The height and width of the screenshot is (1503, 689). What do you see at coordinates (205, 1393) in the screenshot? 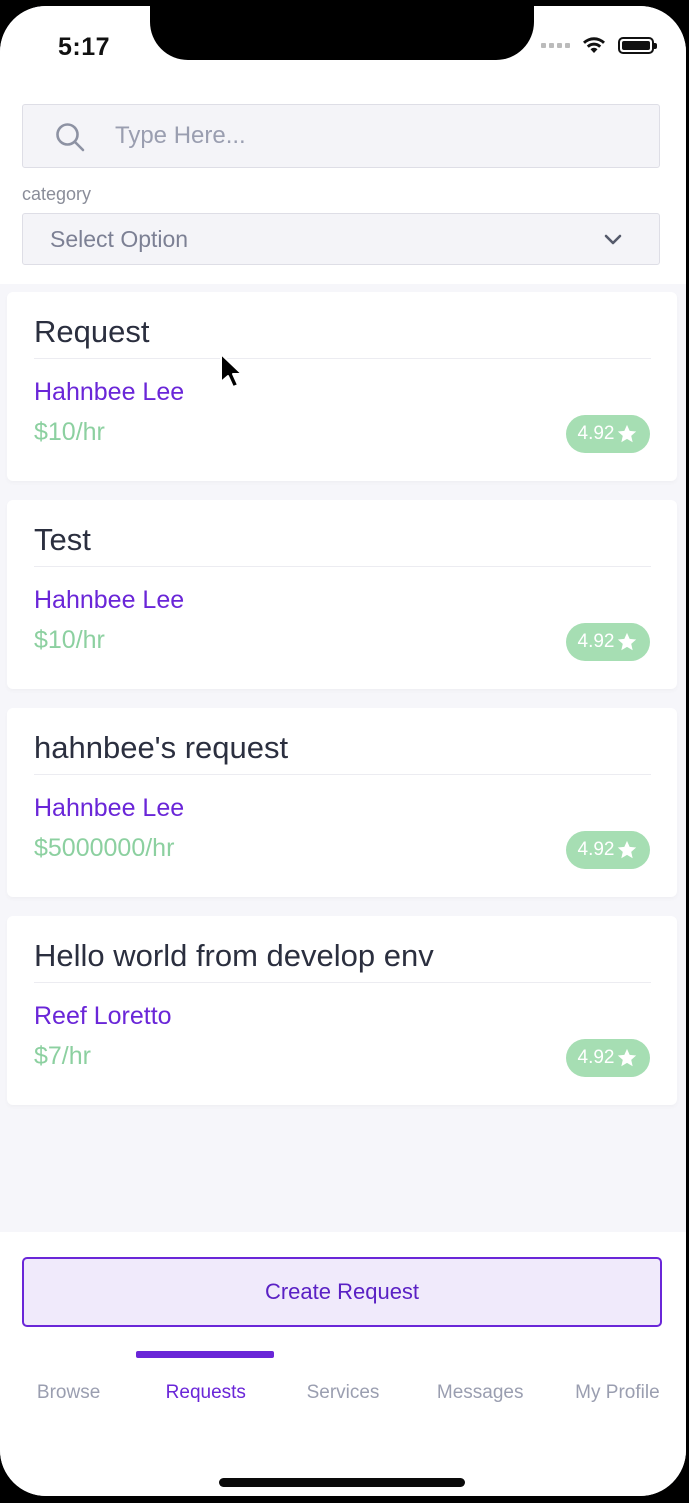
I see `tab-requests: Requests` at bounding box center [205, 1393].